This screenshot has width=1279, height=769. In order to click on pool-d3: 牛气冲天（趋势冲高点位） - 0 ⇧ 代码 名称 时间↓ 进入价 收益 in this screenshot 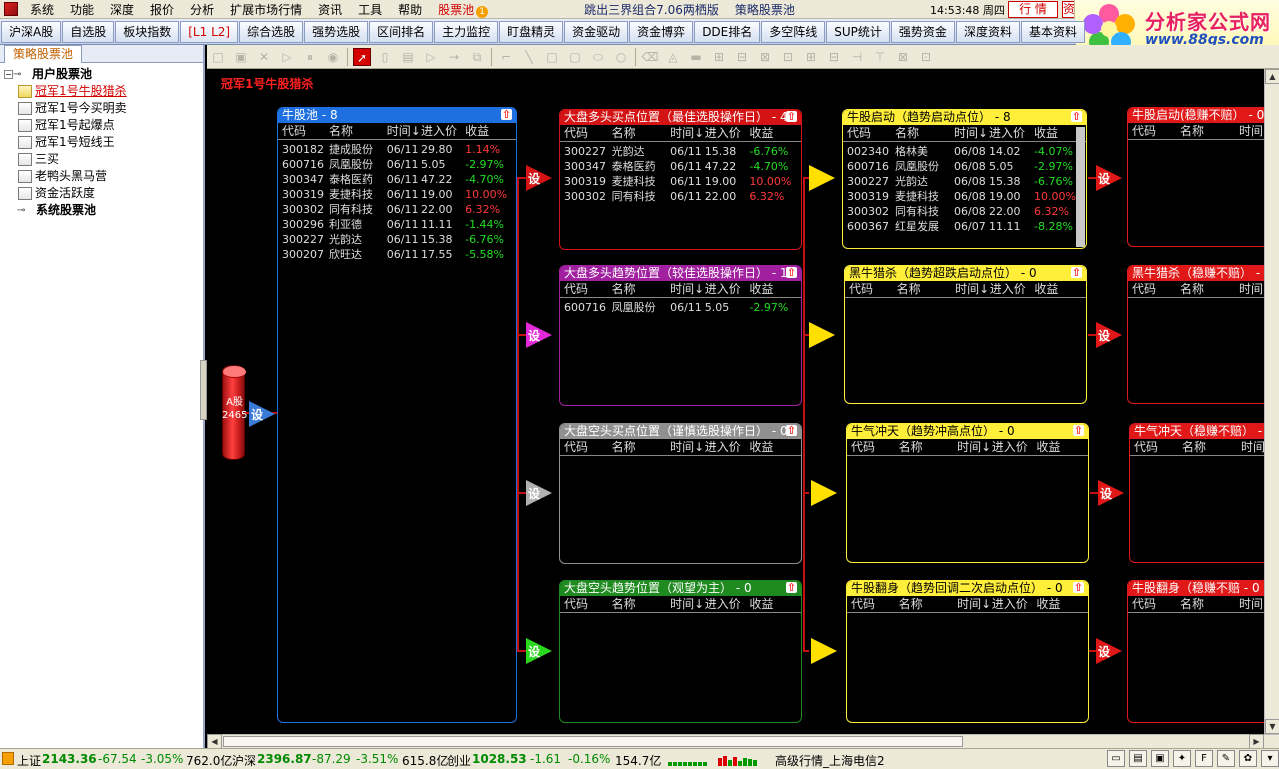, I will do `click(967, 493)`.